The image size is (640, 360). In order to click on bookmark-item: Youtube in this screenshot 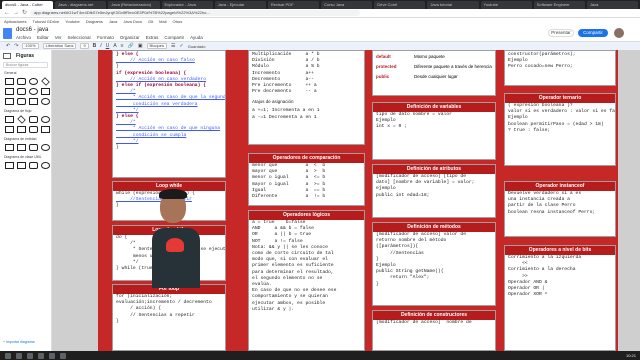, I will do `click(72, 21)`.